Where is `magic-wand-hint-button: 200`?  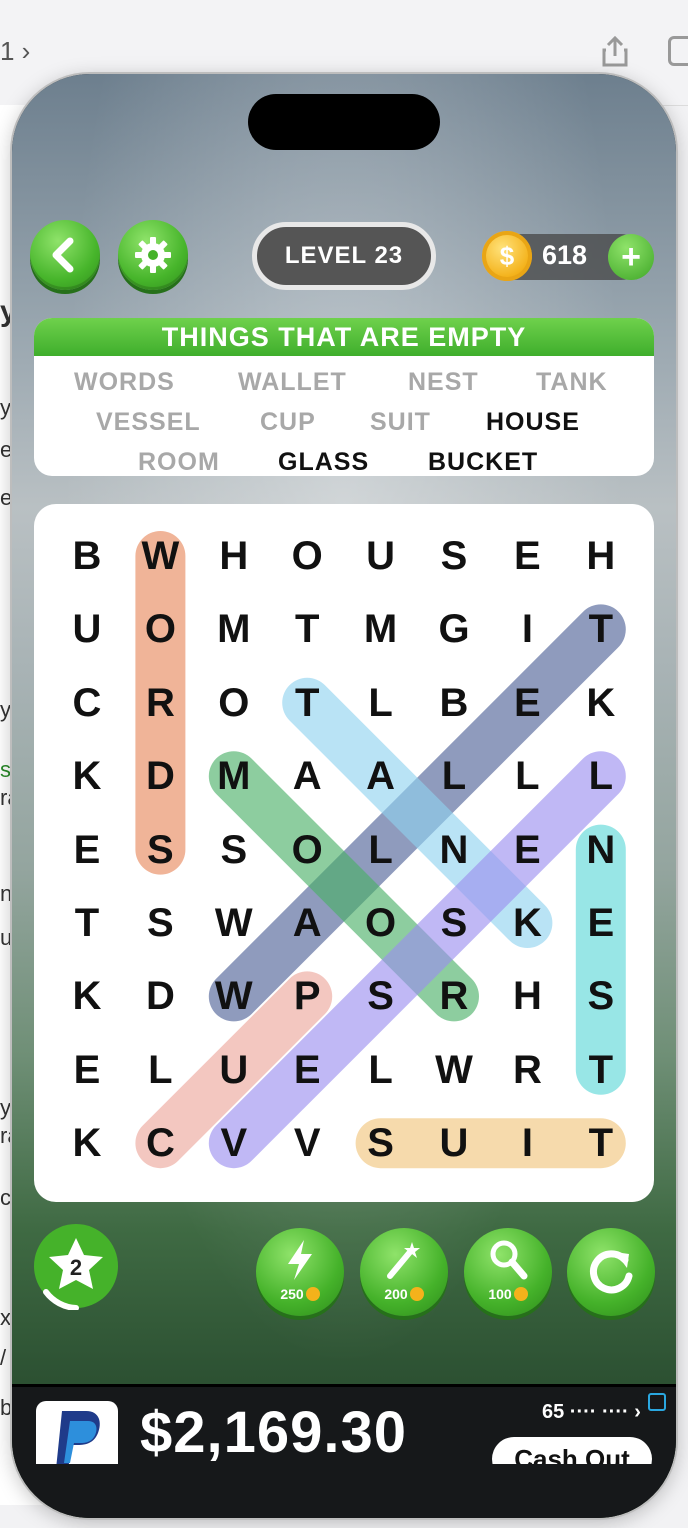
magic-wand-hint-button: 200 is located at coordinates (404, 1272).